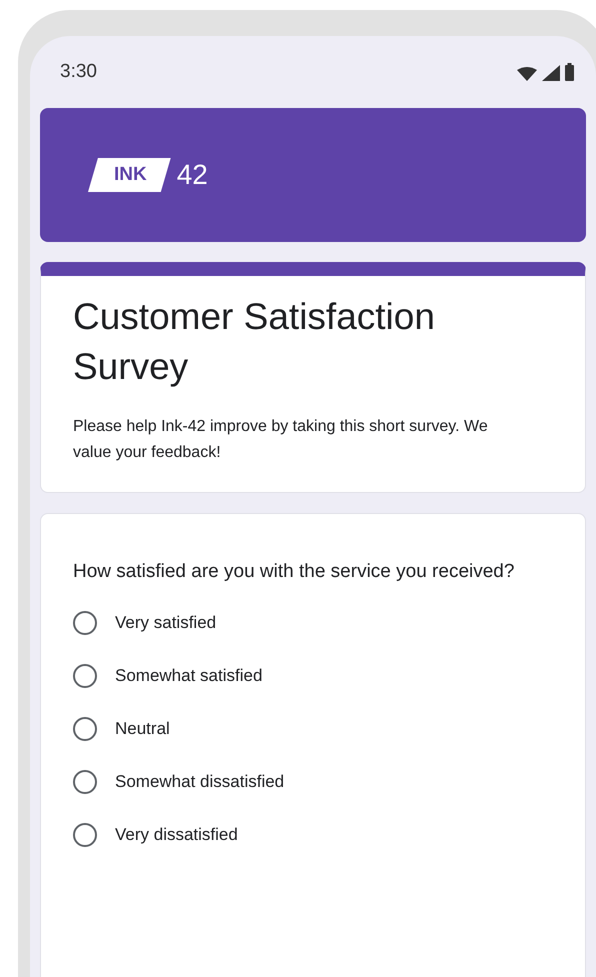  I want to click on option-label: Very dissatisfied, so click(176, 835).